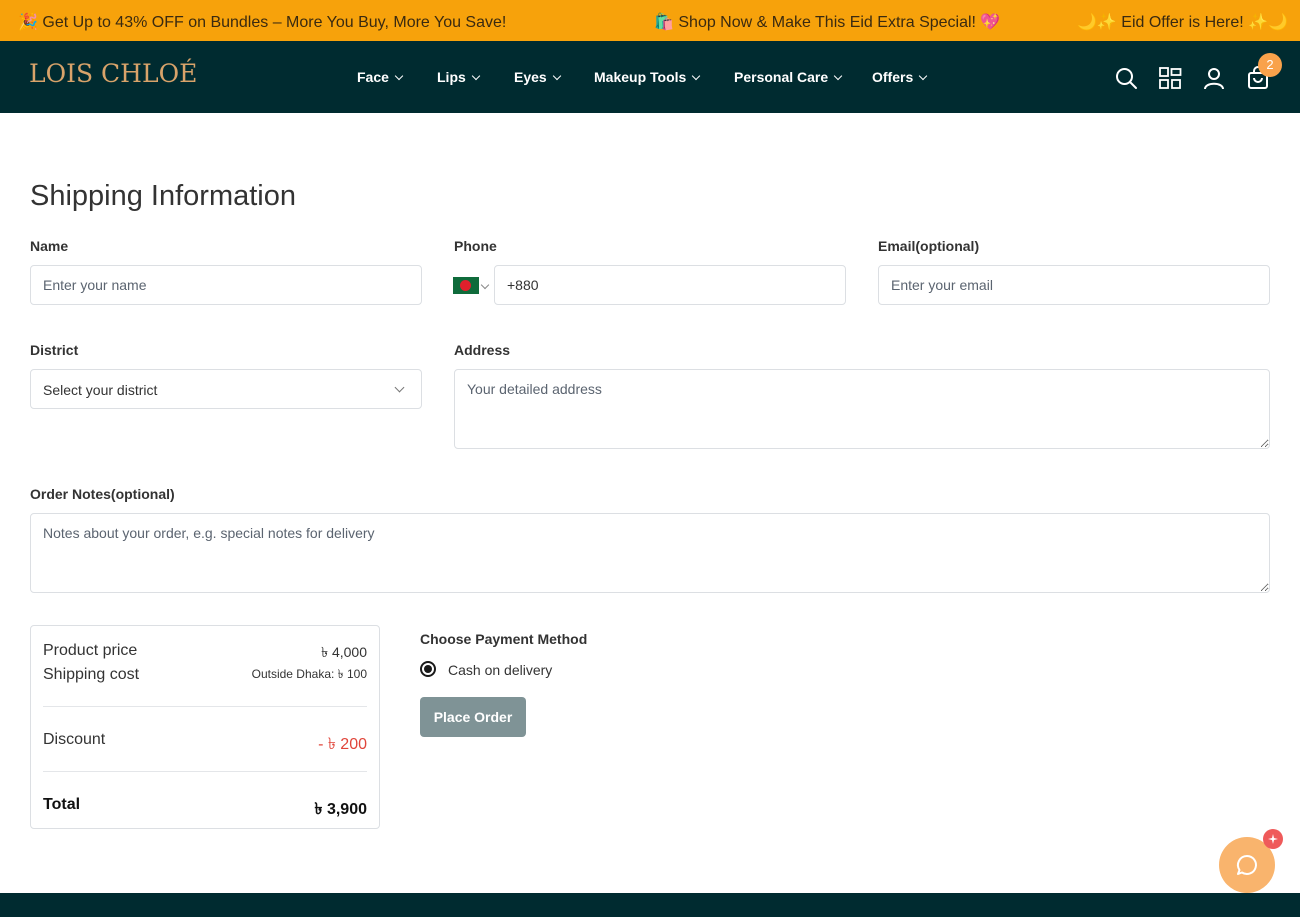  I want to click on menu-item-label: Makeup Tools, so click(640, 77).